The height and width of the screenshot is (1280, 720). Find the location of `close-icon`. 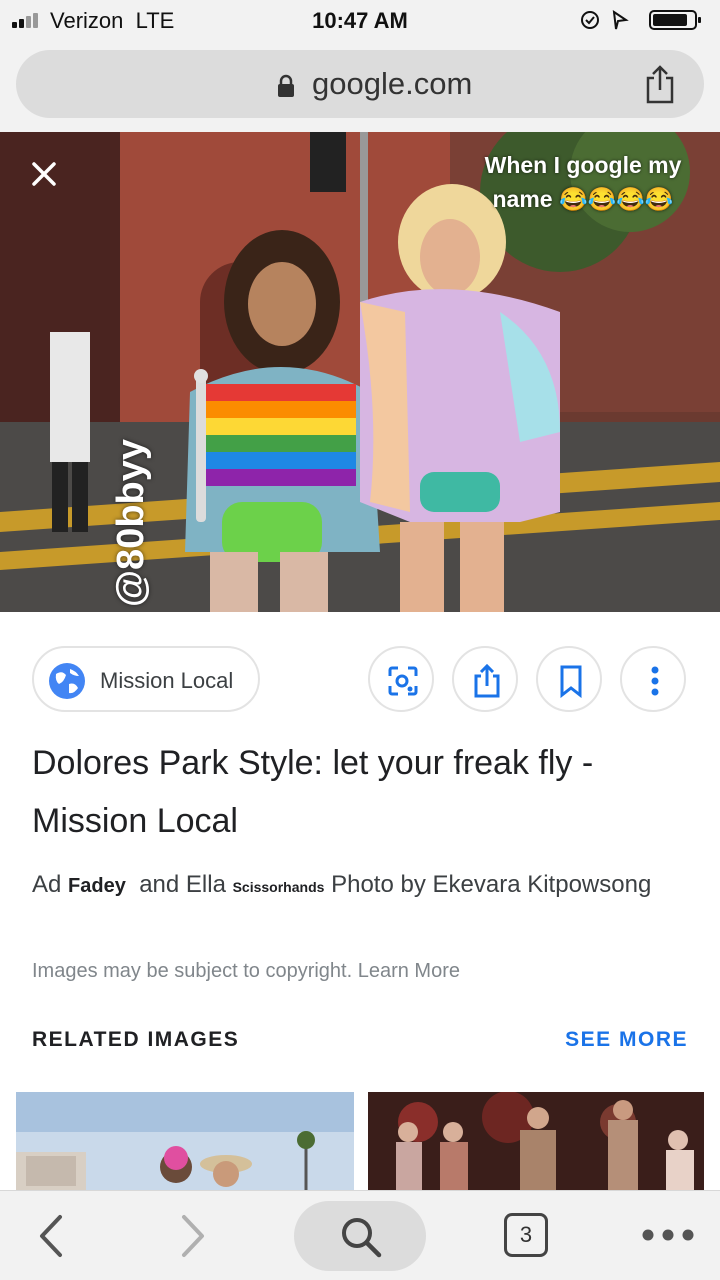

close-icon is located at coordinates (44, 174).